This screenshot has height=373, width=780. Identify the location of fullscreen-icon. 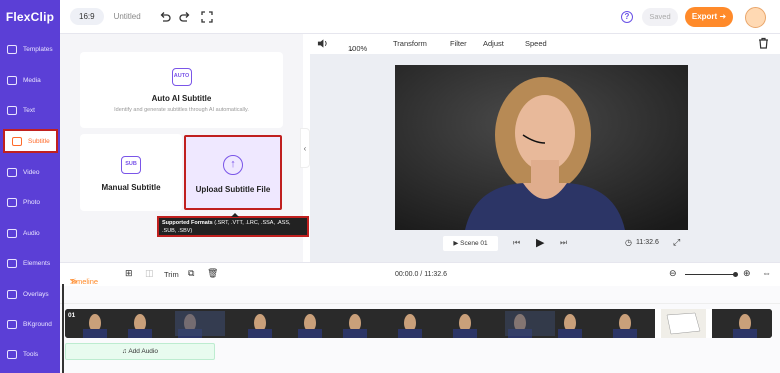
(207, 16).